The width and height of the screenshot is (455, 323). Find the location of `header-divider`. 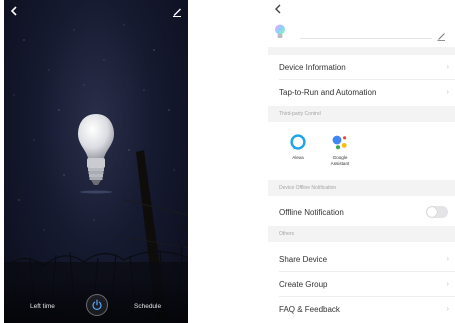

header-divider is located at coordinates (361, 51).